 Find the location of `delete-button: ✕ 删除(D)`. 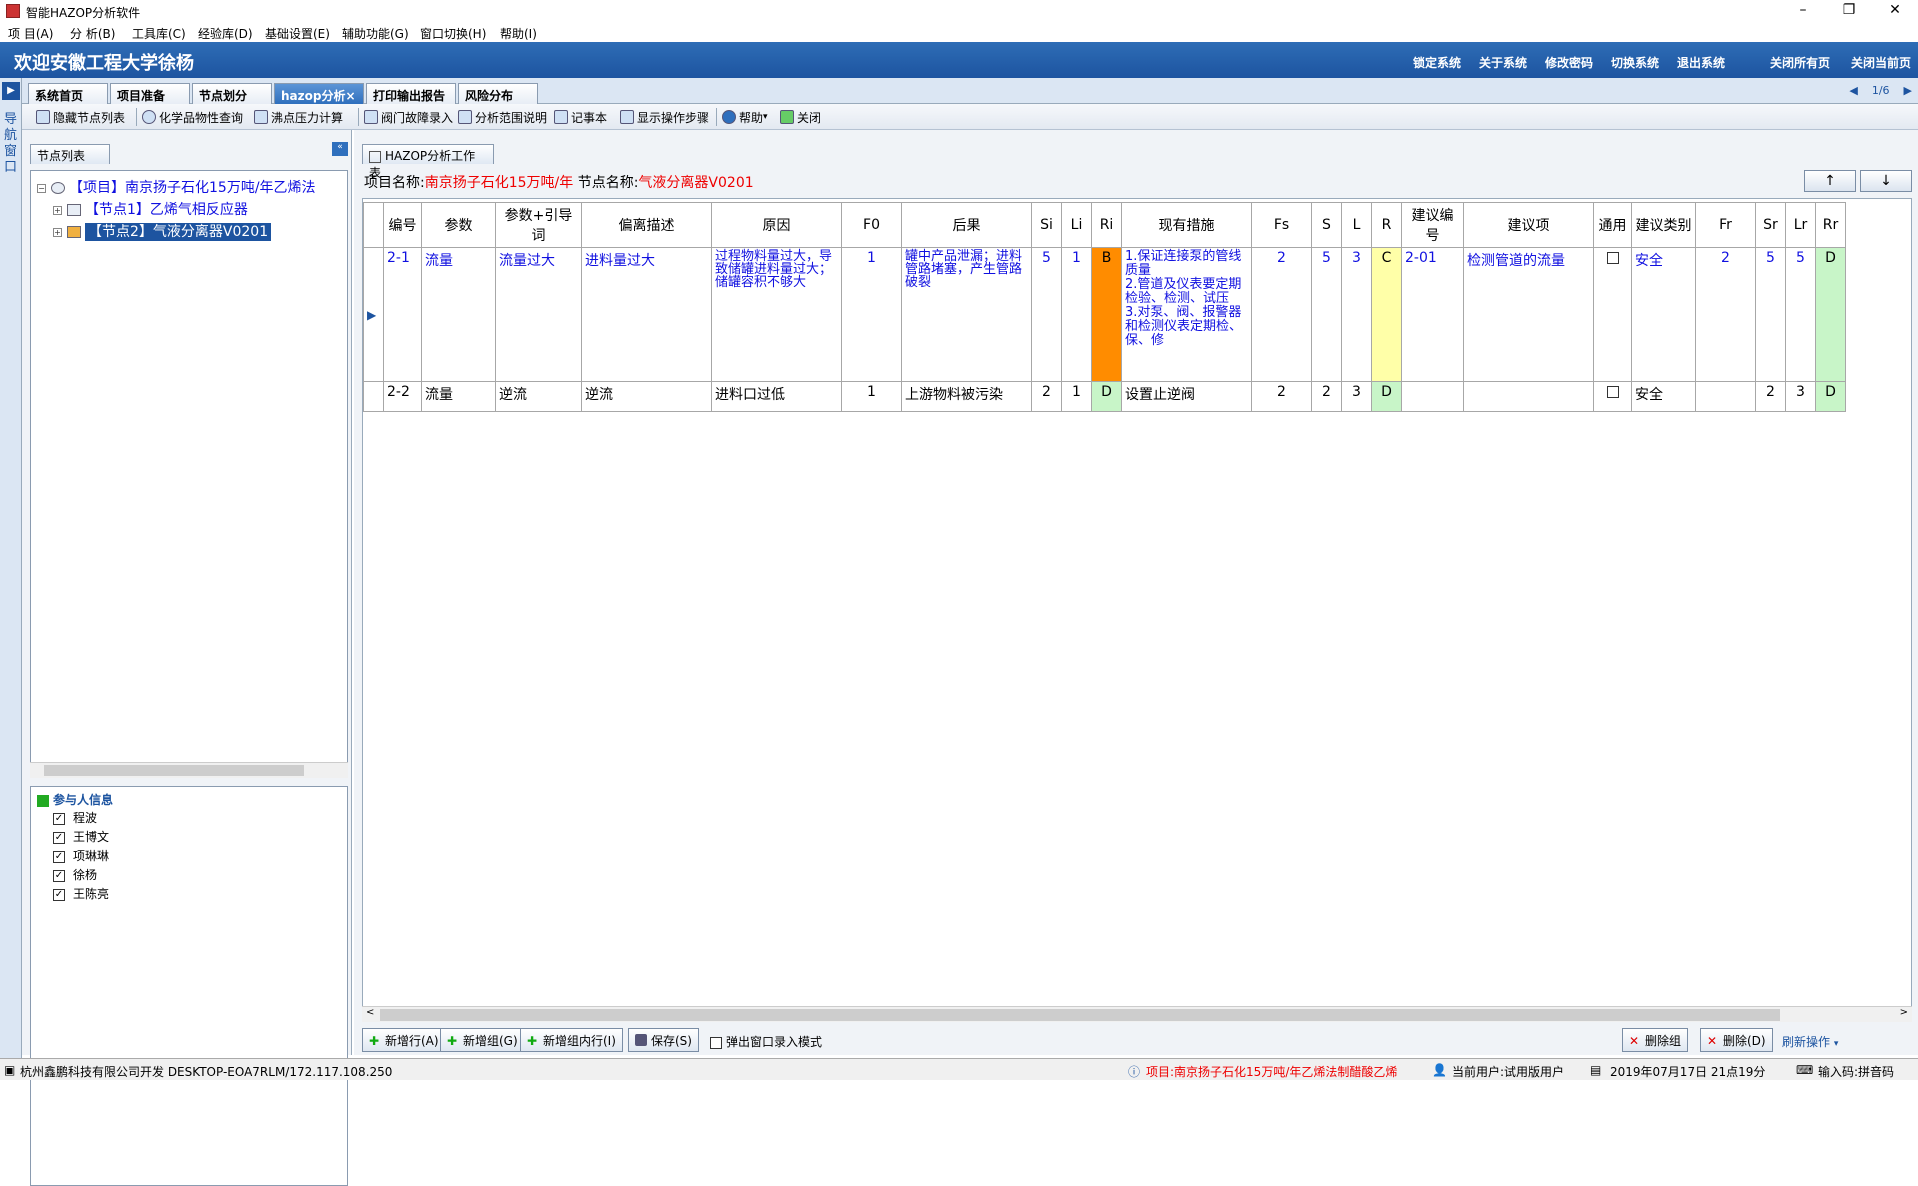

delete-button: ✕ 删除(D) is located at coordinates (1736, 1040).